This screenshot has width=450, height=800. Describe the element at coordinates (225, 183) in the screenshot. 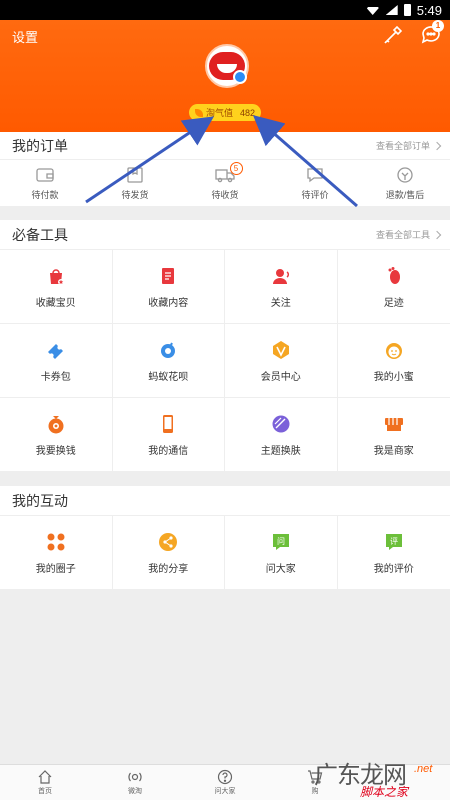

I see `order-pending-receipt: 5 待收货` at that location.